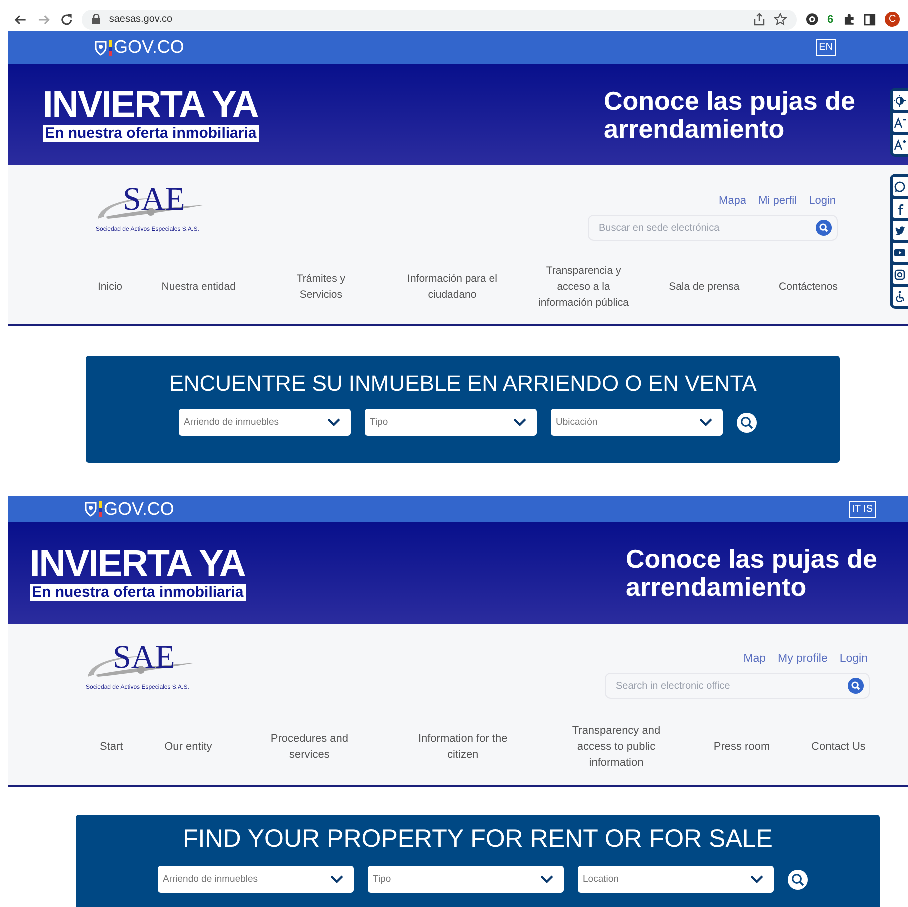 Image resolution: width=908 pixels, height=907 pixels. What do you see at coordinates (97, 19) in the screenshot?
I see `lock-icon` at bounding box center [97, 19].